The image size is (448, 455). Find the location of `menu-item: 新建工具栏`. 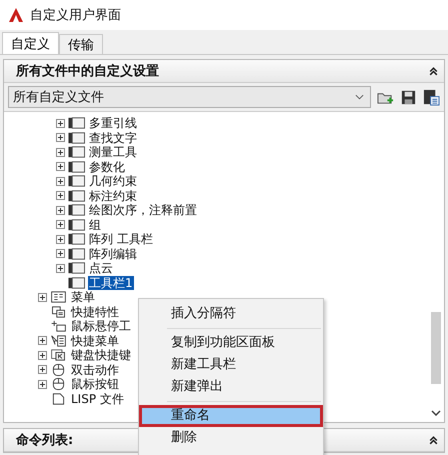

menu-item: 新建工具栏 is located at coordinates (231, 365).